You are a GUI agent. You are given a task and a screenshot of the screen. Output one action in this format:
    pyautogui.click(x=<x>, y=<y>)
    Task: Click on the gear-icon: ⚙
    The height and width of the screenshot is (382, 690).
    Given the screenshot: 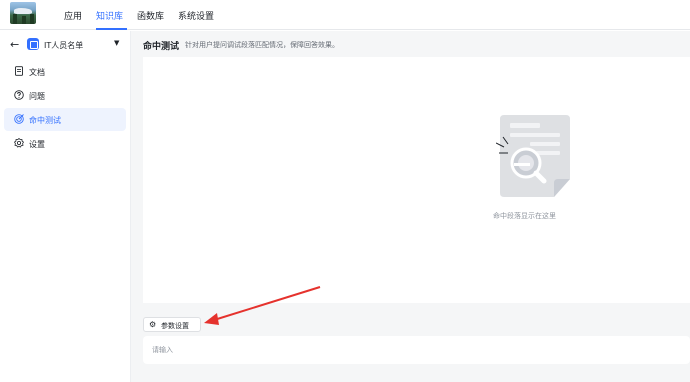 What is the action you would take?
    pyautogui.click(x=153, y=324)
    